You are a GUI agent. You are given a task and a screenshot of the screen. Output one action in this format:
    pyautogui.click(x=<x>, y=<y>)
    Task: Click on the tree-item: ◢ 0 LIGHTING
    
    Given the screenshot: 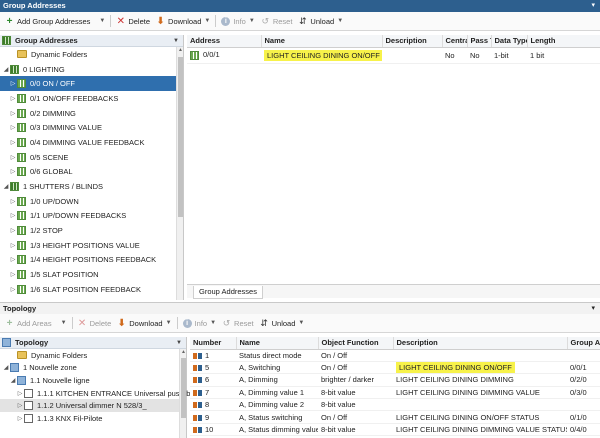 What is the action you would take?
    pyautogui.click(x=88, y=69)
    